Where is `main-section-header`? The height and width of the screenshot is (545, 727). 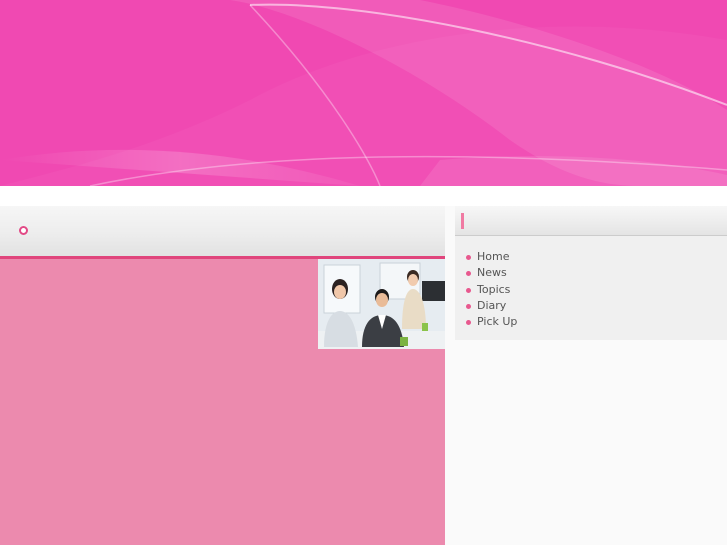 main-section-header is located at coordinates (222, 231).